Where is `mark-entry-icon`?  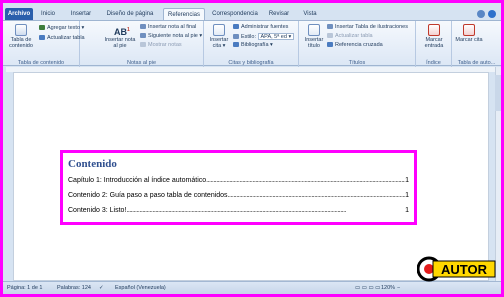 mark-entry-icon is located at coordinates (434, 30).